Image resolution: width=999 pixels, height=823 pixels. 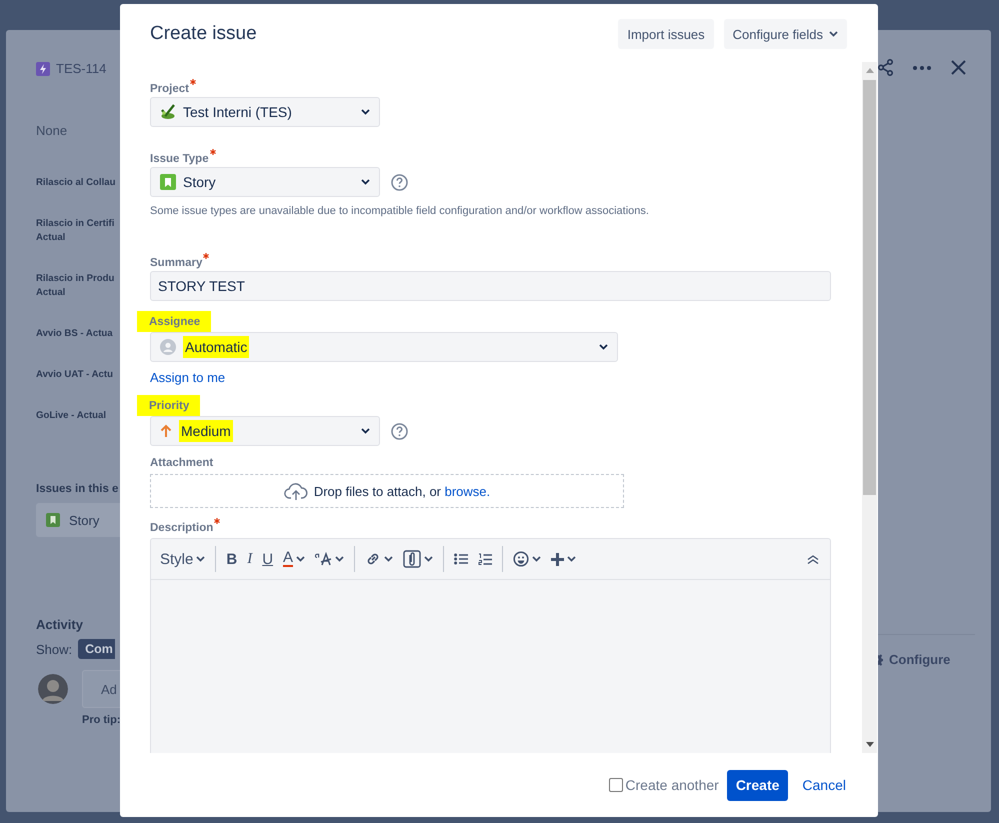 What do you see at coordinates (166, 431) in the screenshot?
I see `priority-icon` at bounding box center [166, 431].